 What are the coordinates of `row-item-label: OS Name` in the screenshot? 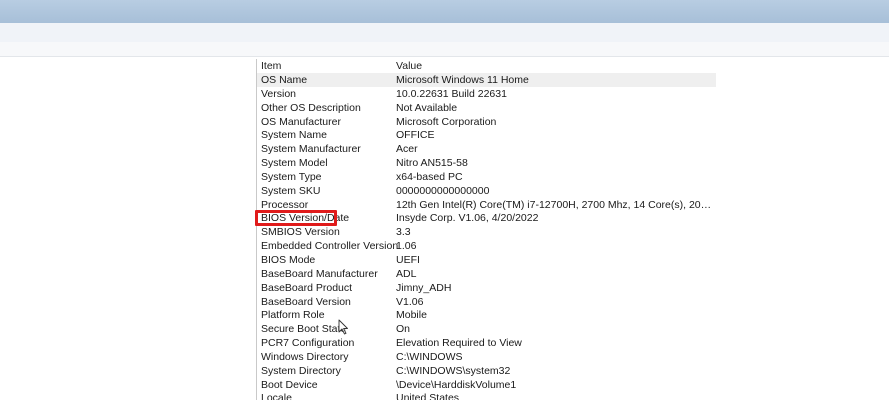 It's located at (284, 80).